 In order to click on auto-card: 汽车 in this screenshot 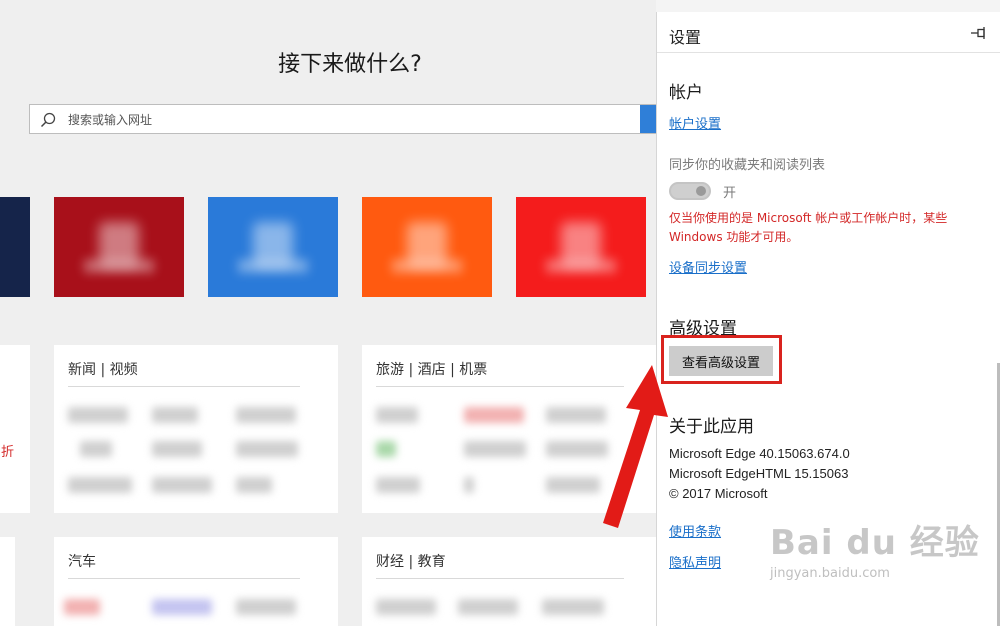, I will do `click(196, 581)`.